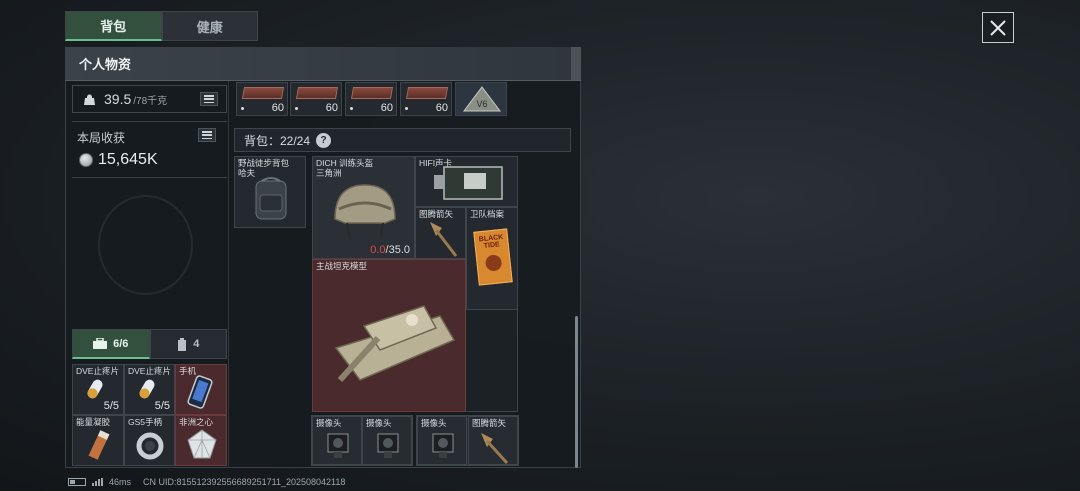 The image size is (1080, 491). What do you see at coordinates (121, 343) in the screenshot?
I see `pouch-tab-label: 6/6` at bounding box center [121, 343].